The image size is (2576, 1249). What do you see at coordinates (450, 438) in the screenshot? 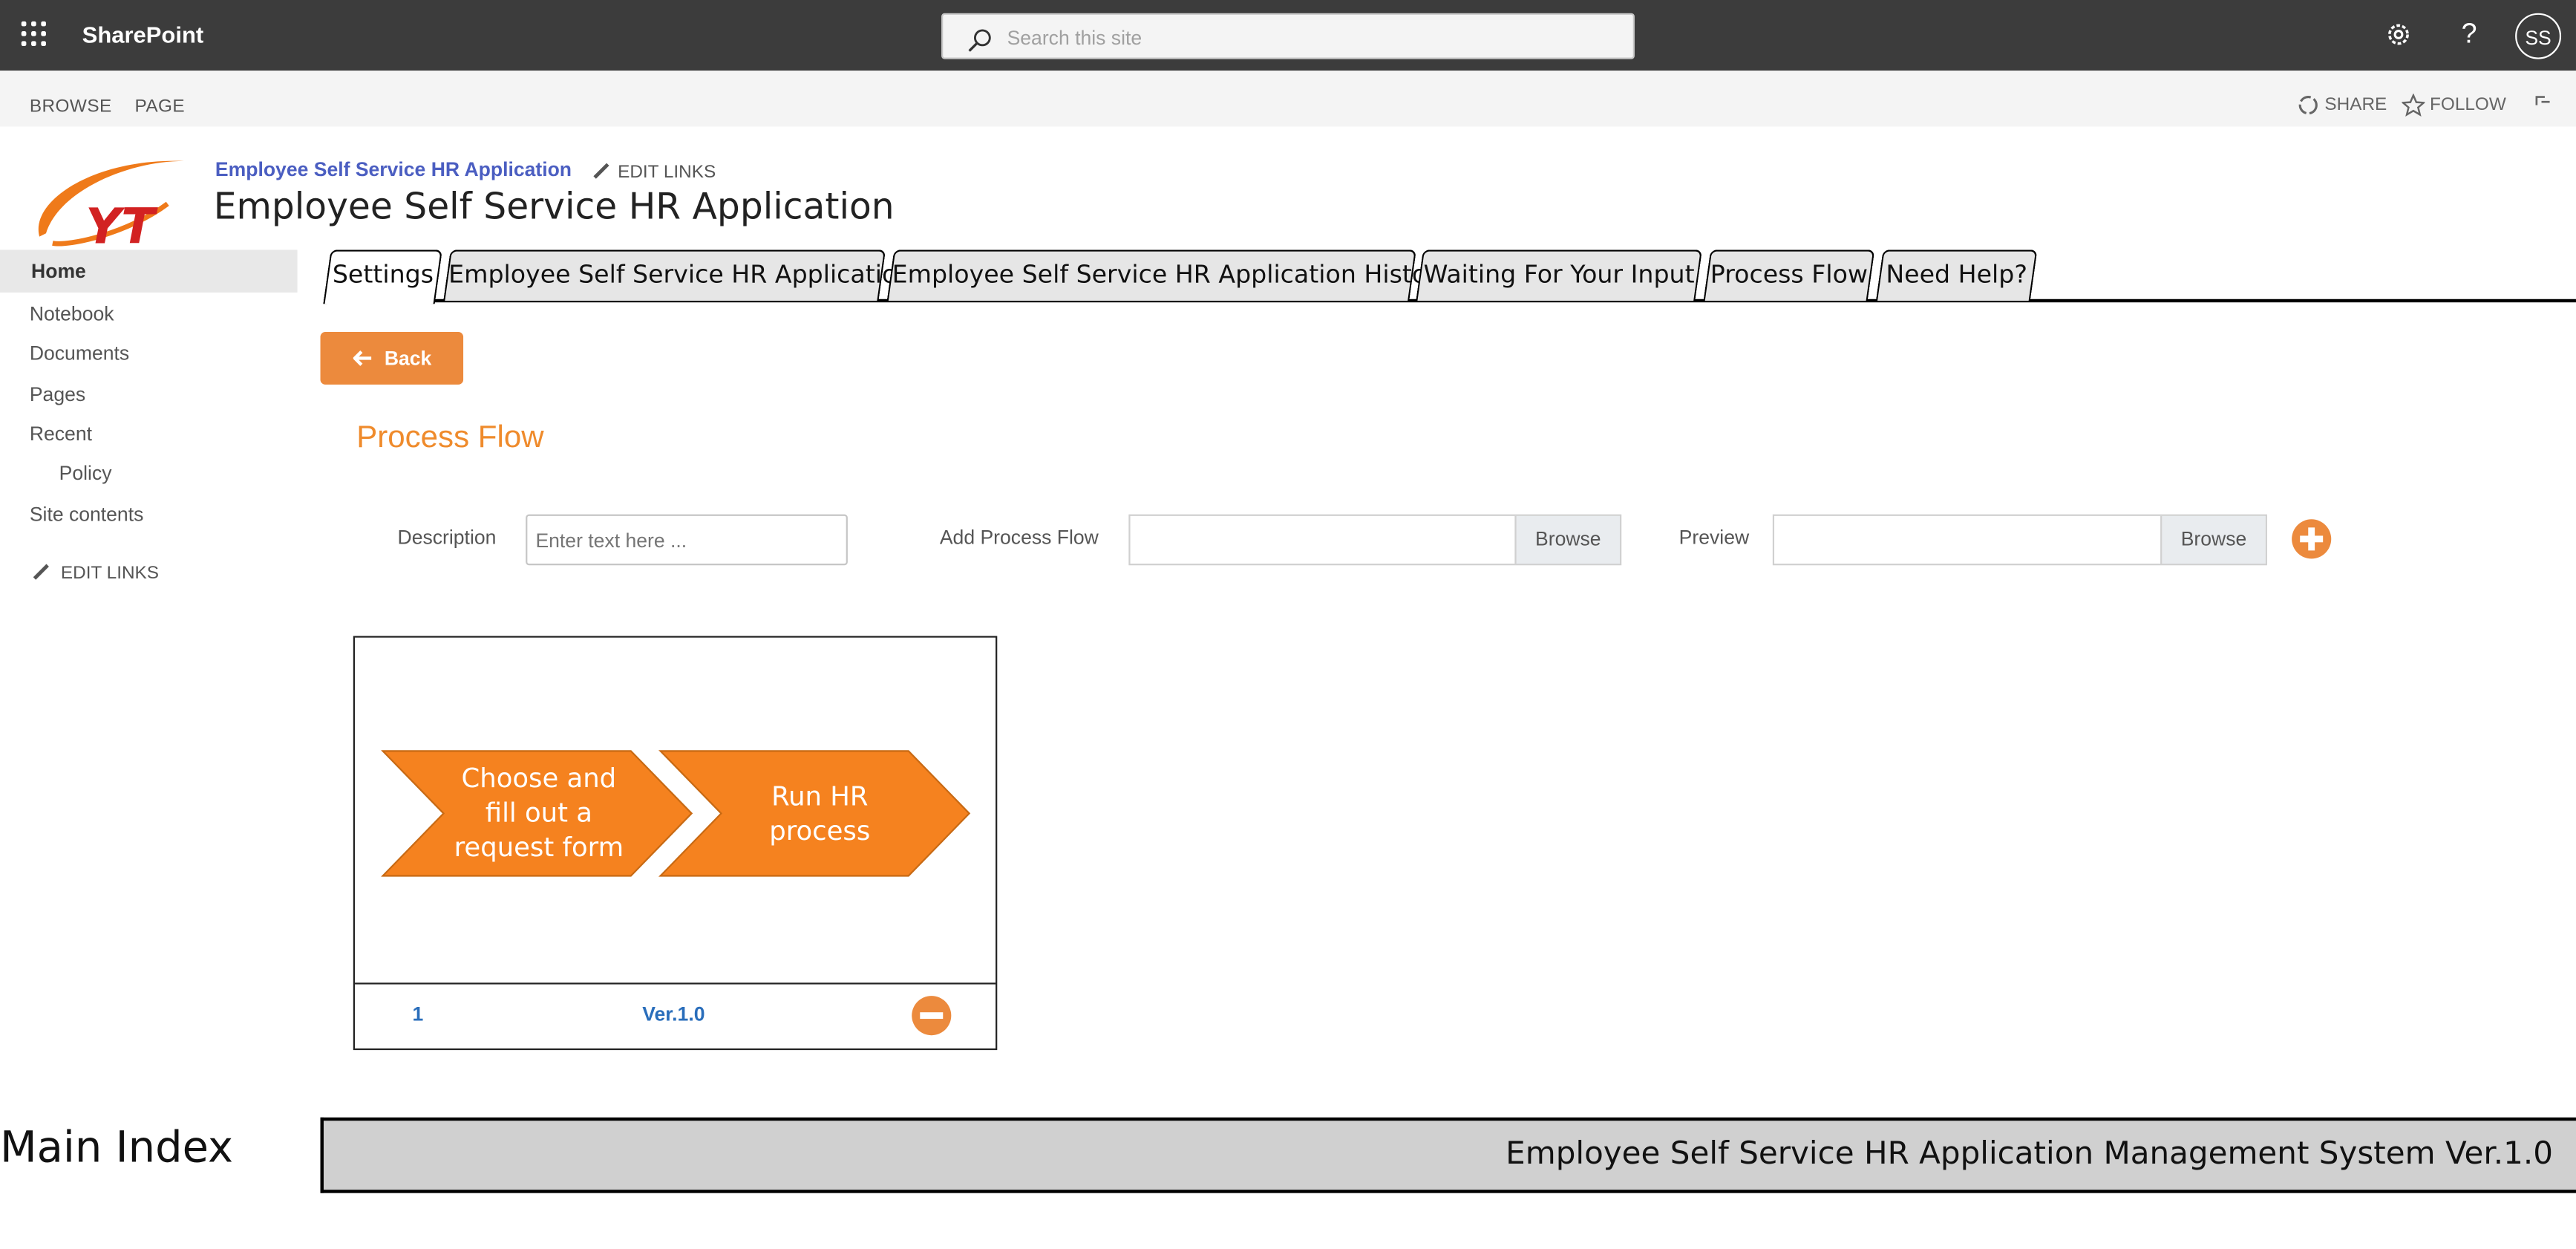
I see `section-title: Process Flow` at bounding box center [450, 438].